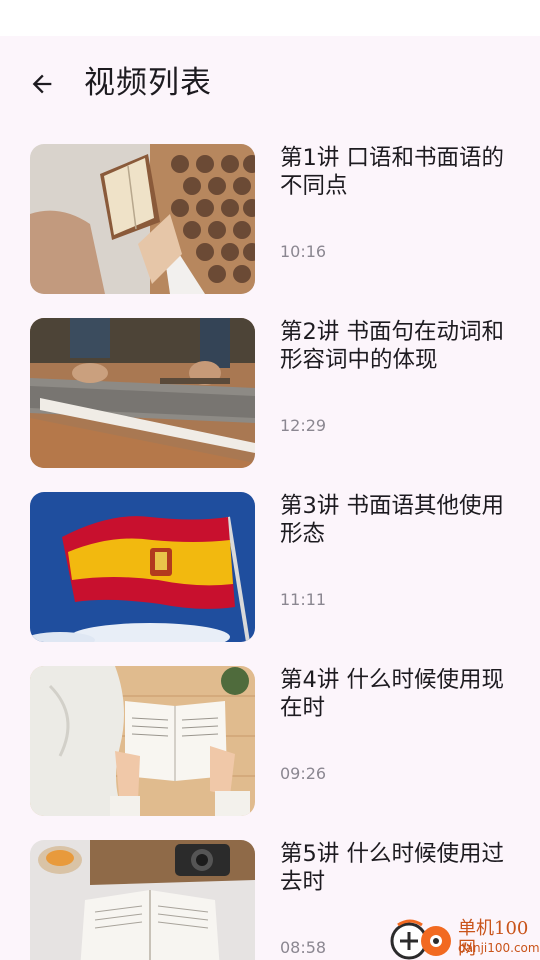  I want to click on watermark-logo-icon, so click(420, 939).